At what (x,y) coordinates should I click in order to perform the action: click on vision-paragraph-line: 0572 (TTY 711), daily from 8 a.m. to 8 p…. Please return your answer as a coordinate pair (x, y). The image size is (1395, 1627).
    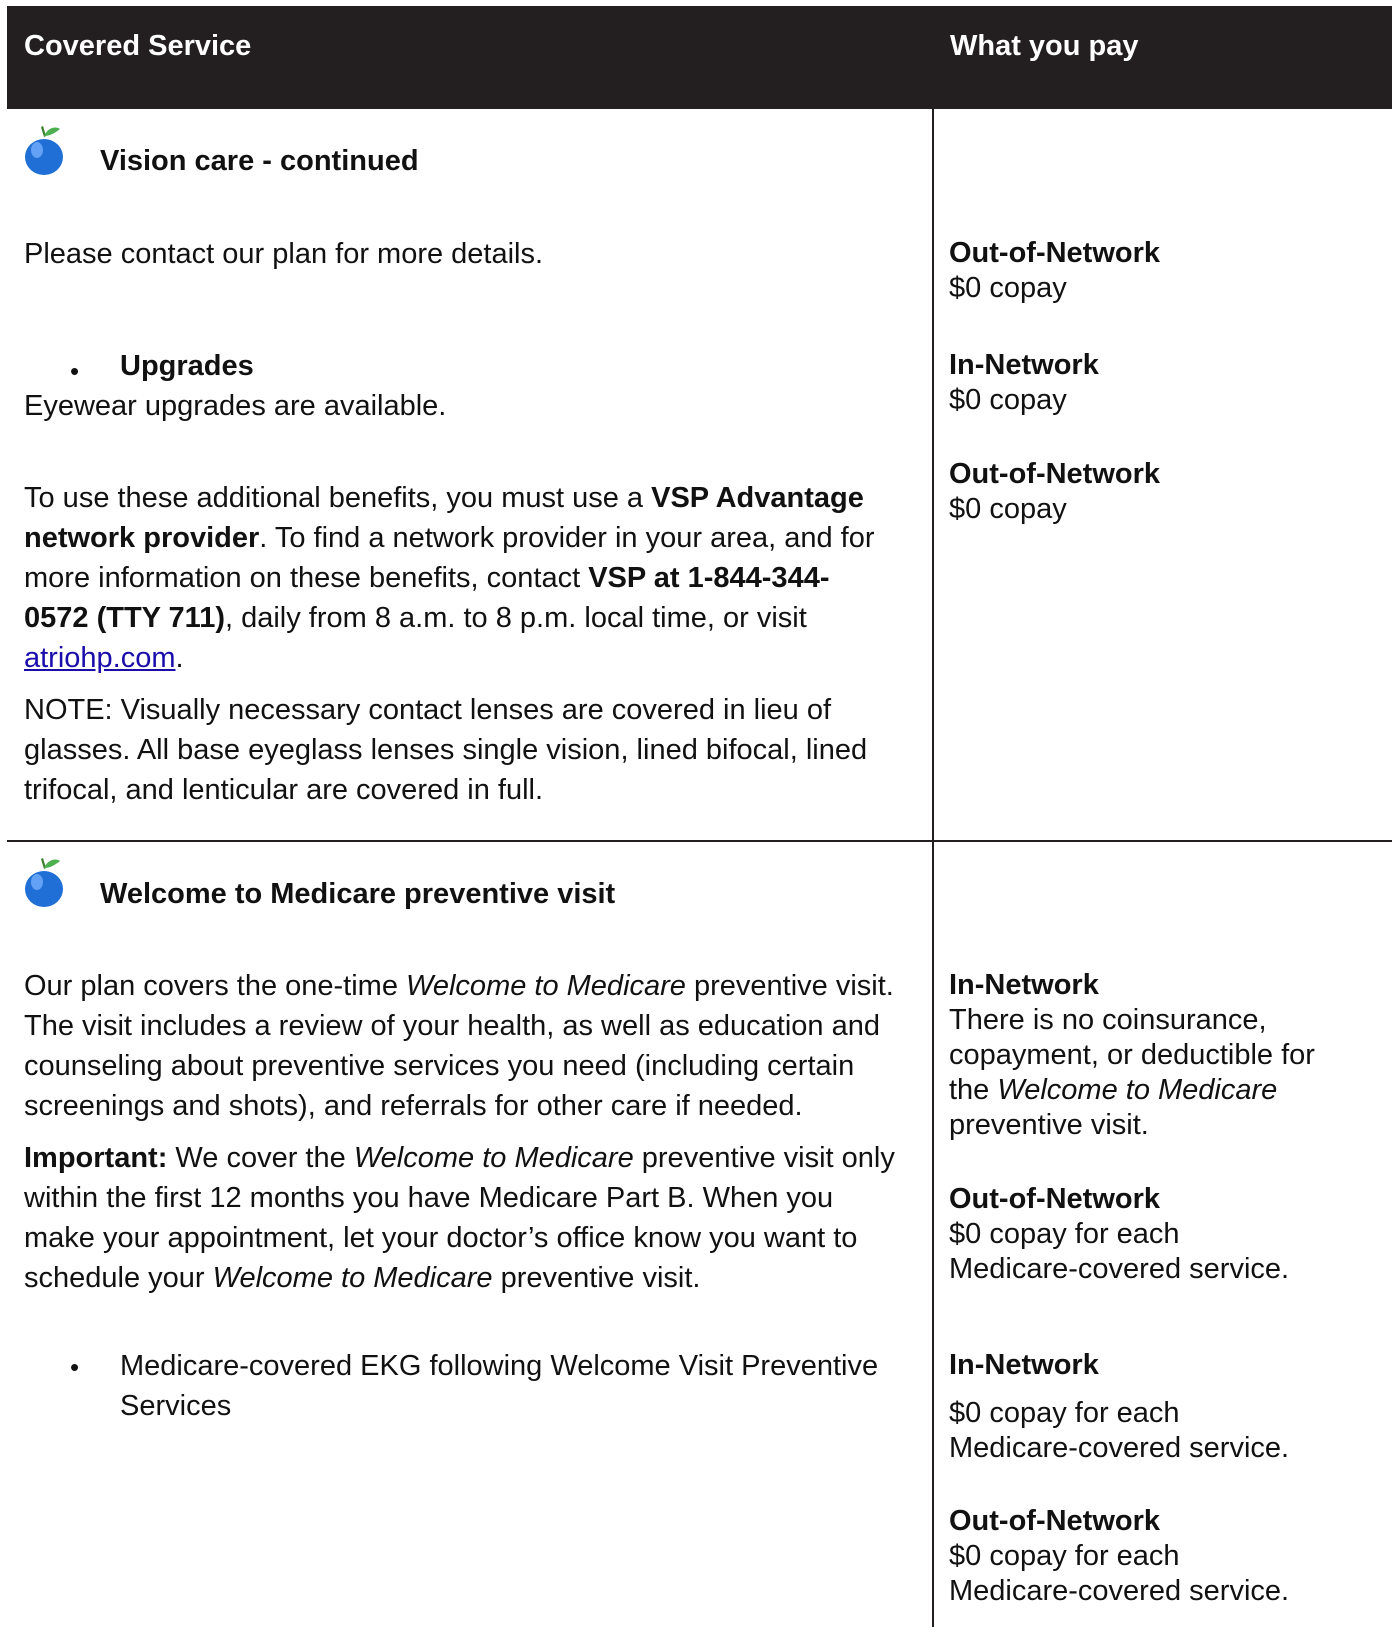
    Looking at the image, I should click on (415, 618).